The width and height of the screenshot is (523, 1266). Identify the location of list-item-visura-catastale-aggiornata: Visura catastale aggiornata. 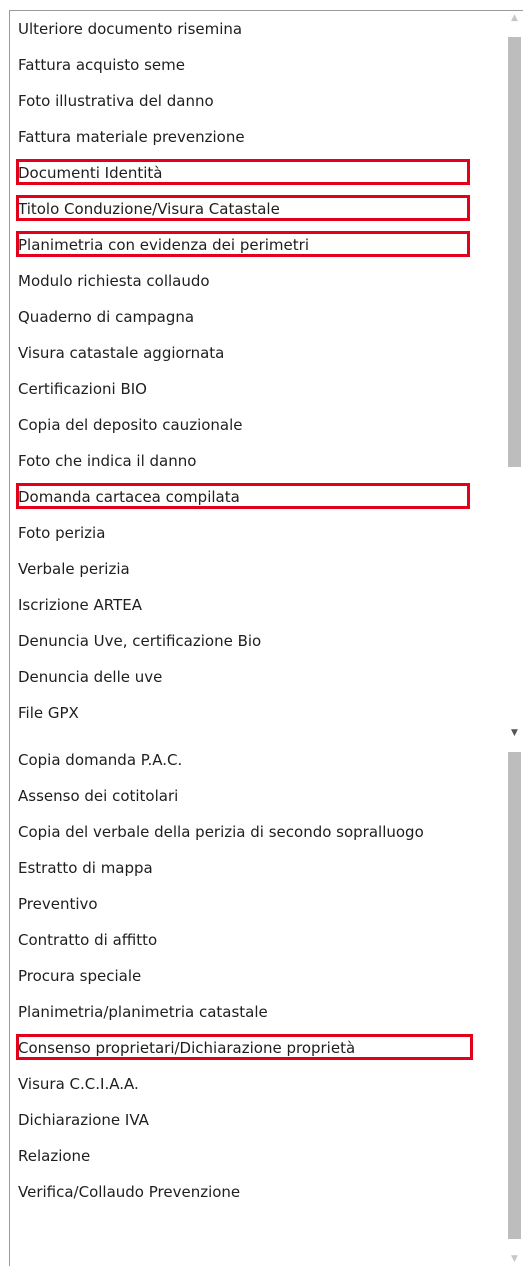
(257, 353).